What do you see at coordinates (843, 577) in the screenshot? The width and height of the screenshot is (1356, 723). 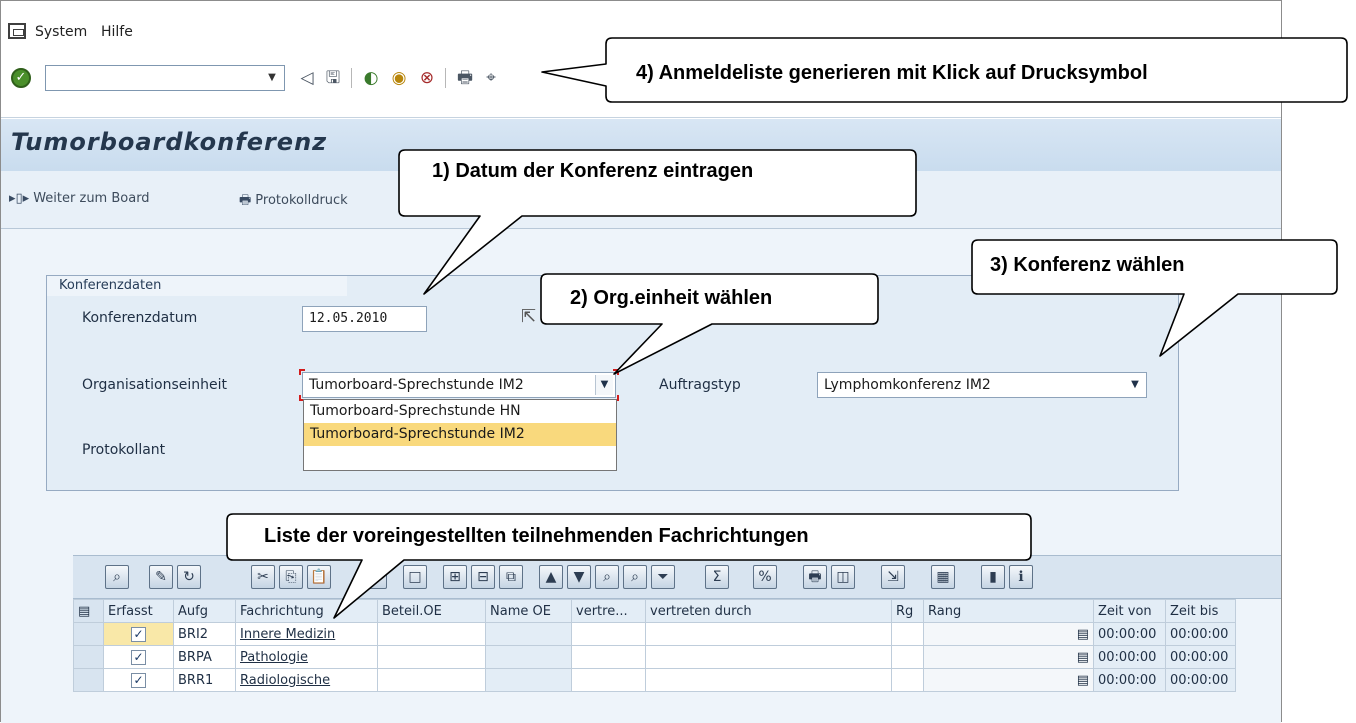 I see `views-icon: ◫` at bounding box center [843, 577].